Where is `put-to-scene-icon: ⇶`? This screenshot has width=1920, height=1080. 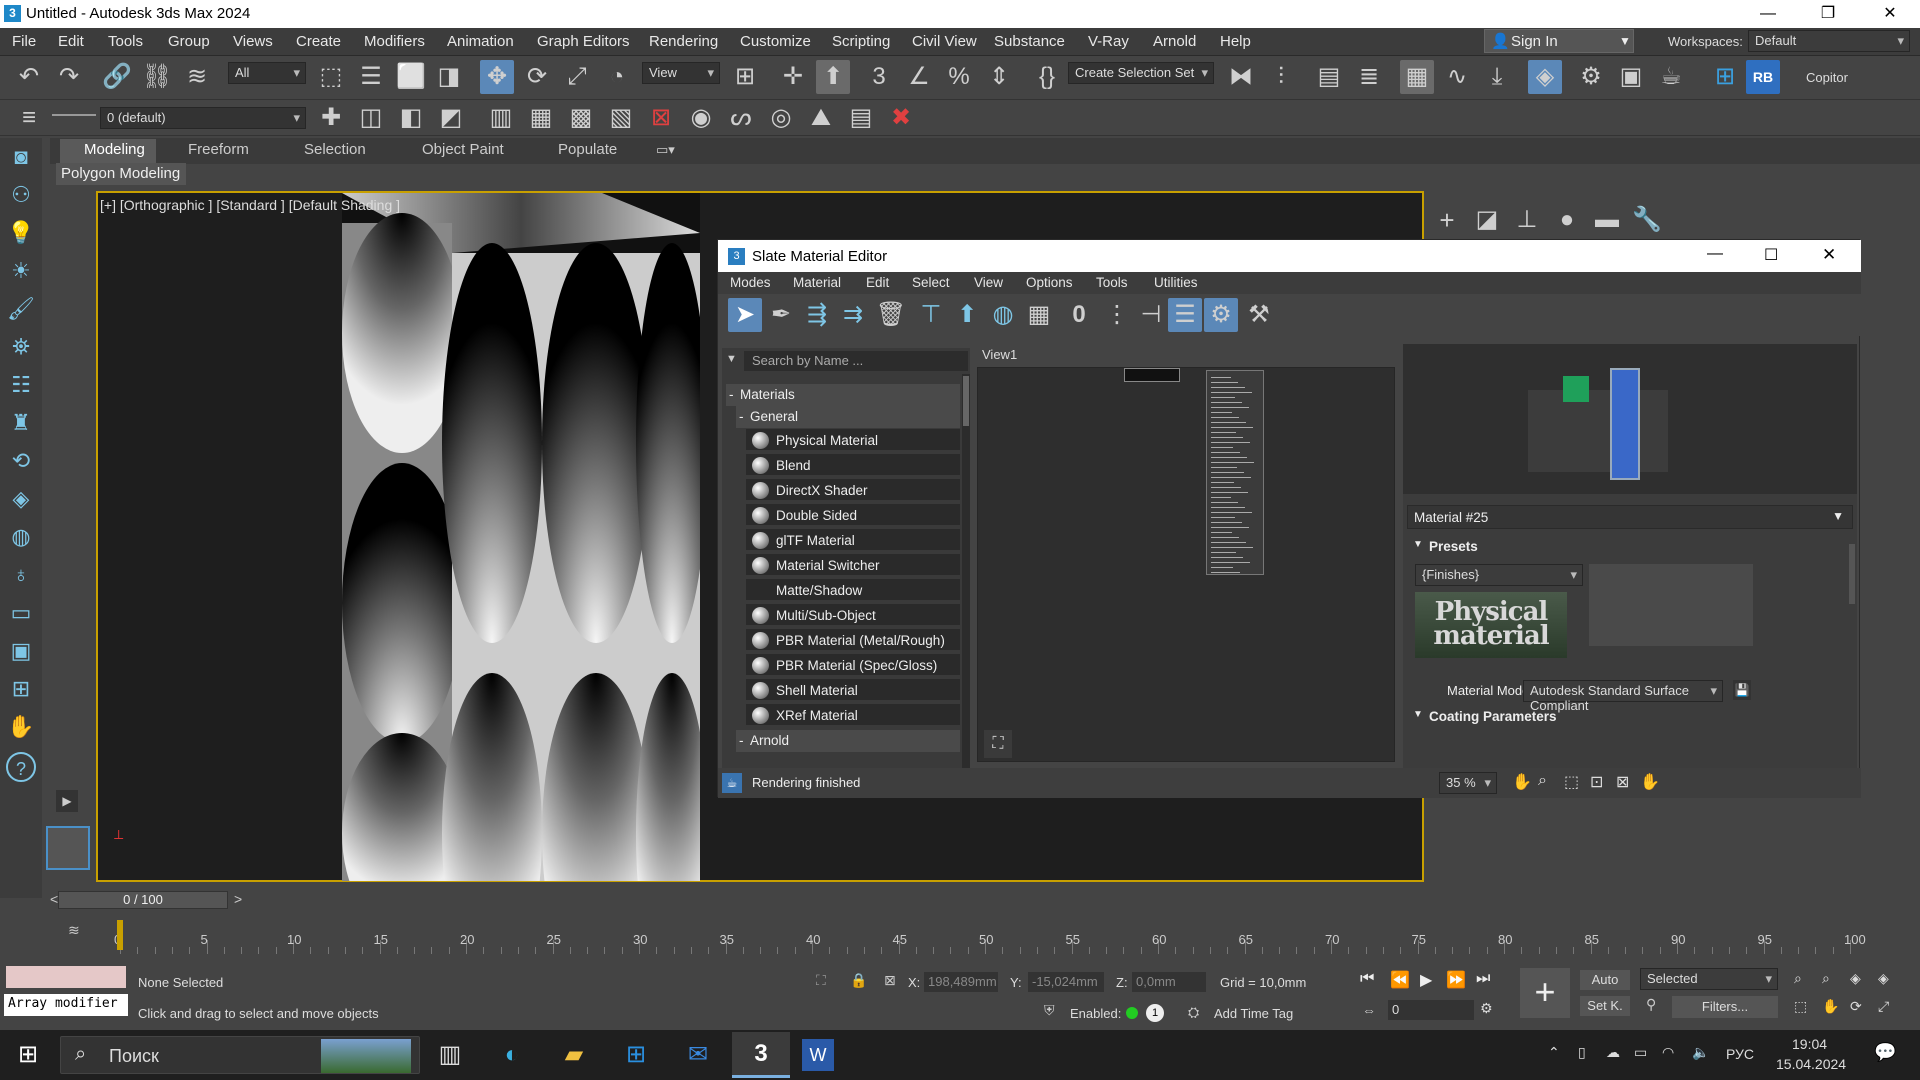
put-to-scene-icon: ⇶ is located at coordinates (817, 315).